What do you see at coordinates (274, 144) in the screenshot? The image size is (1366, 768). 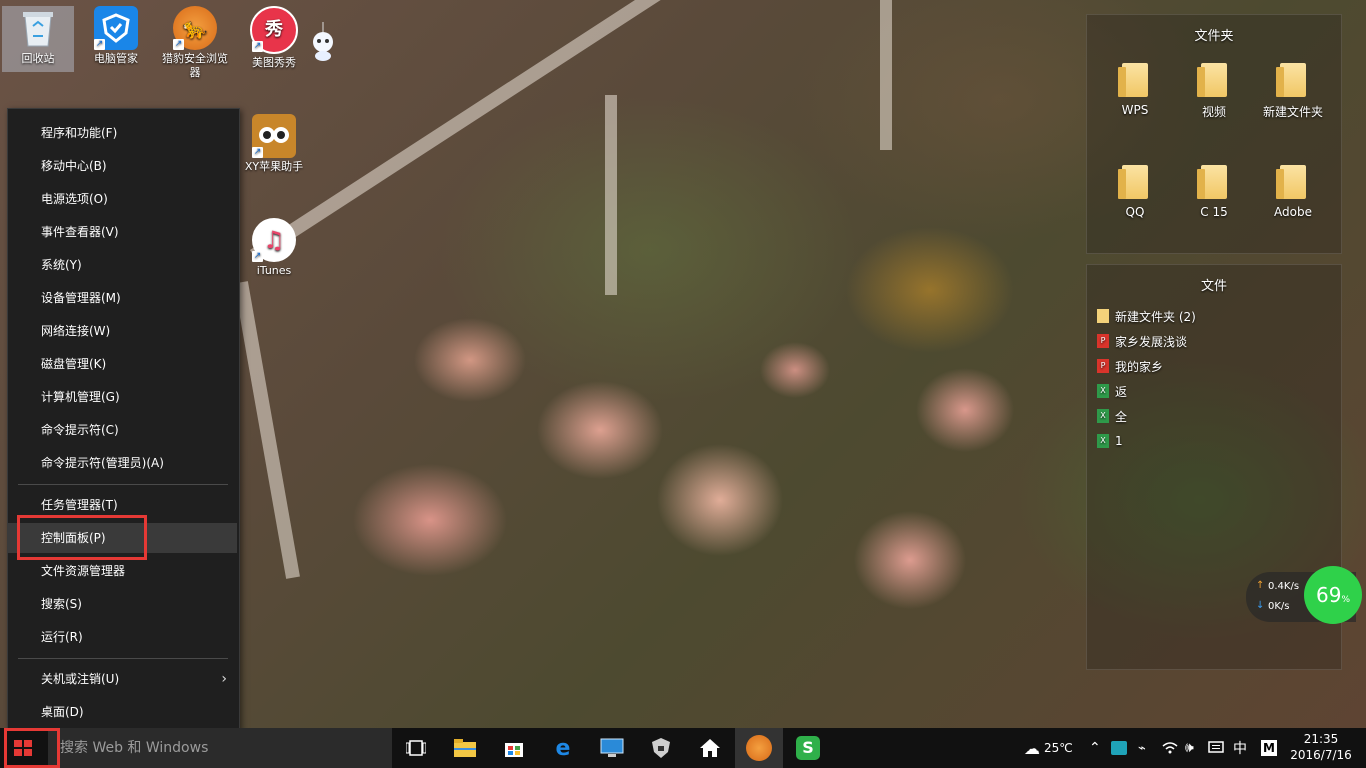 I see `desktop-icon-xy-assistant: ↗ XY苹果助手` at bounding box center [274, 144].